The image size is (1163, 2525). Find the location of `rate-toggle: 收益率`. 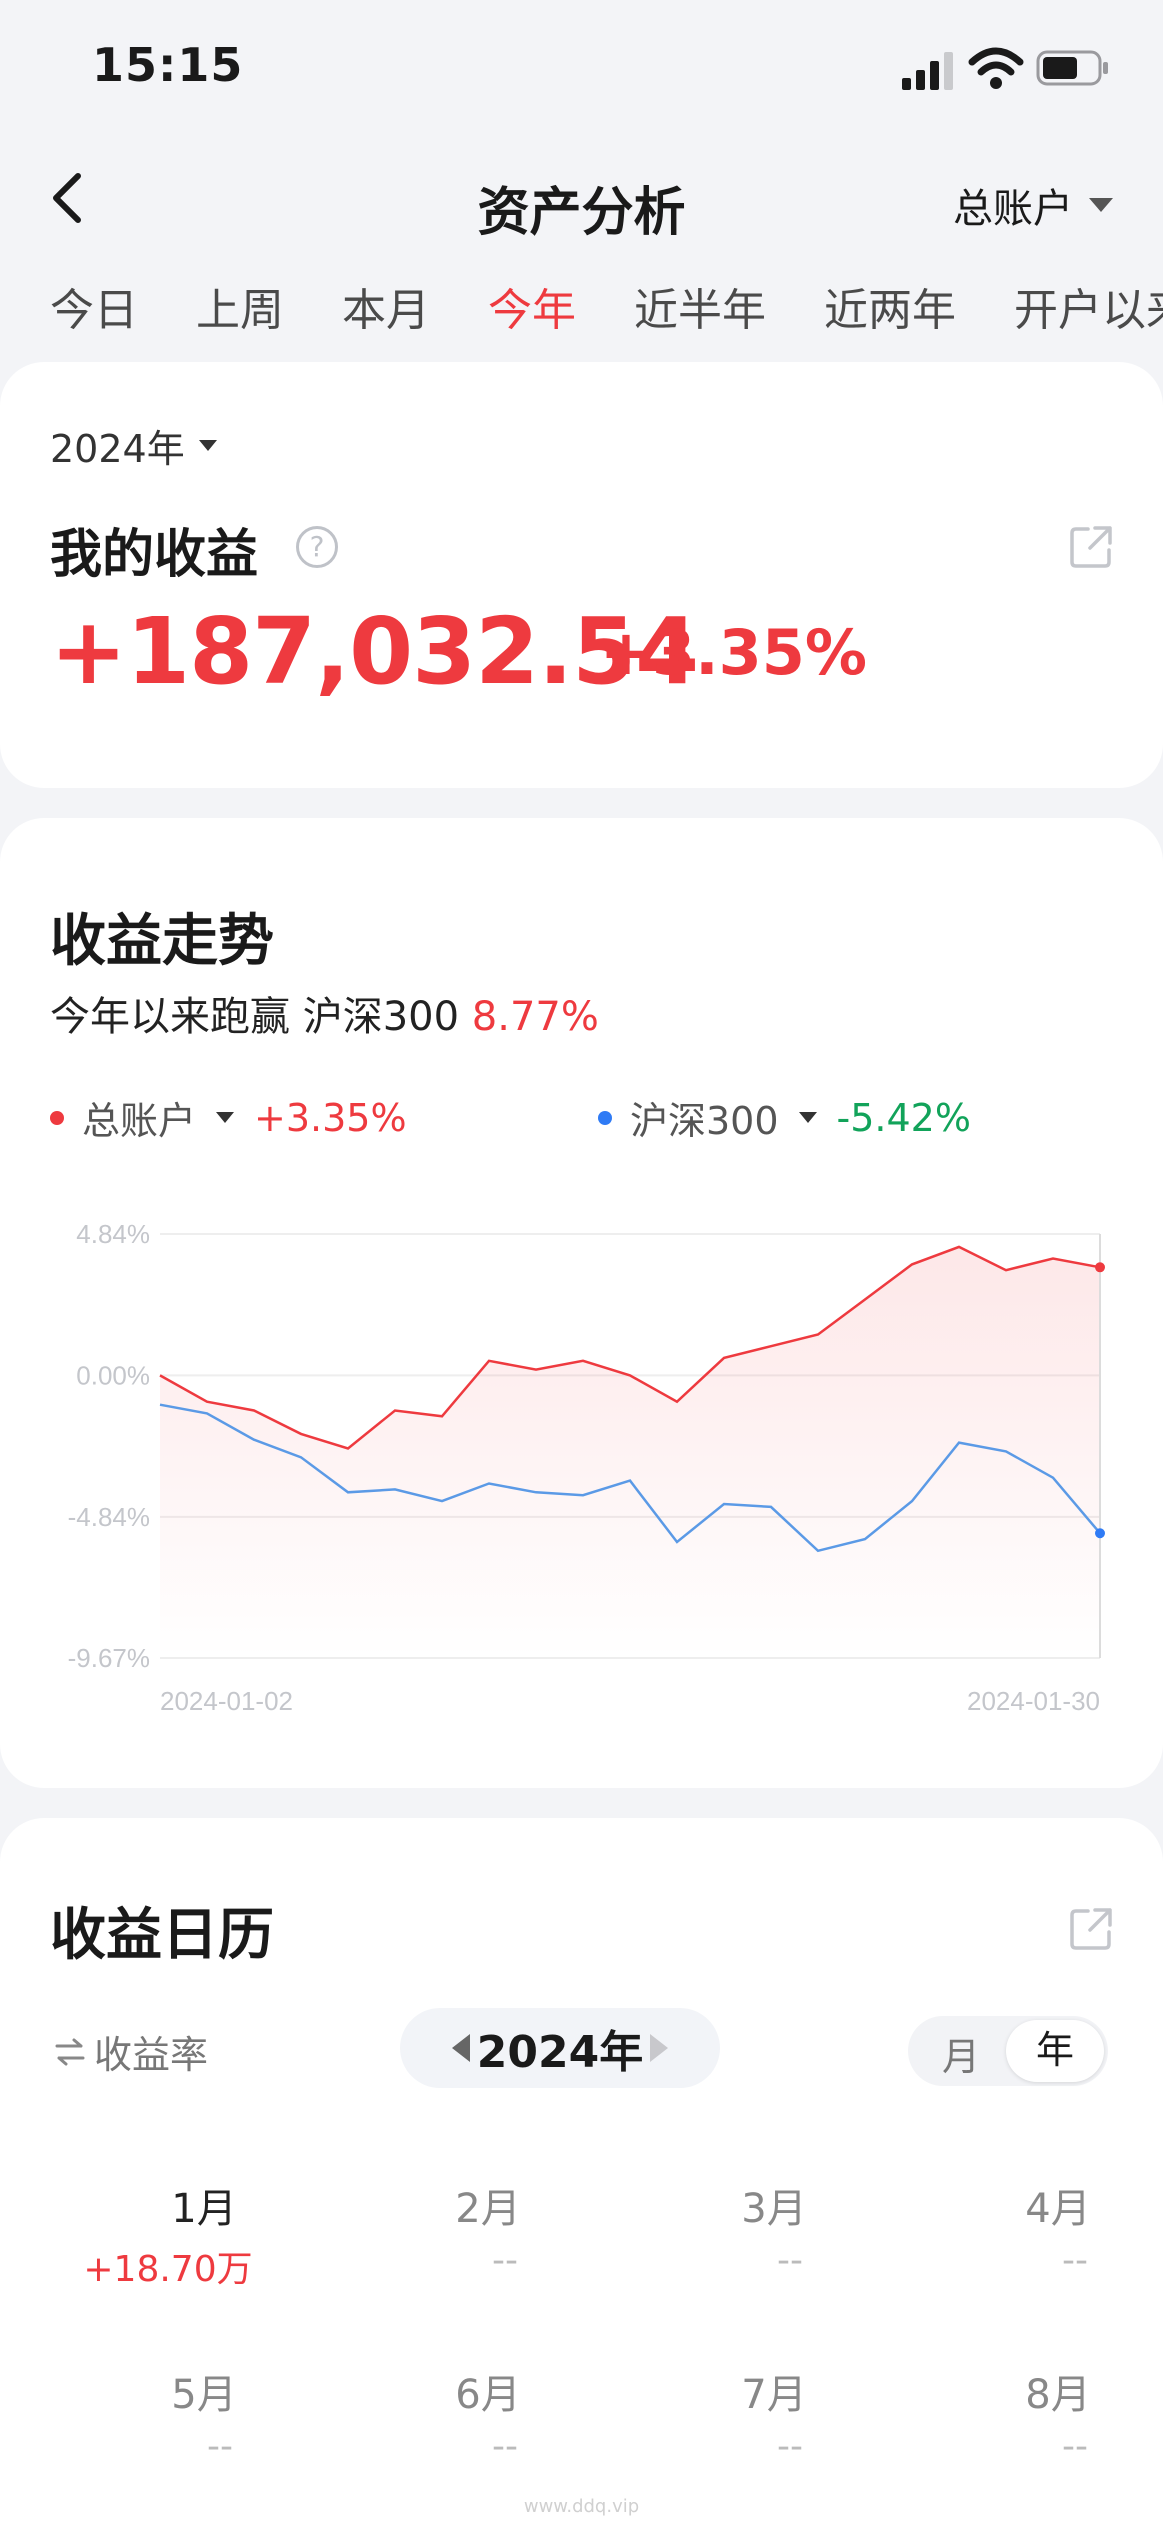

rate-toggle: 收益率 is located at coordinates (131, 2051).